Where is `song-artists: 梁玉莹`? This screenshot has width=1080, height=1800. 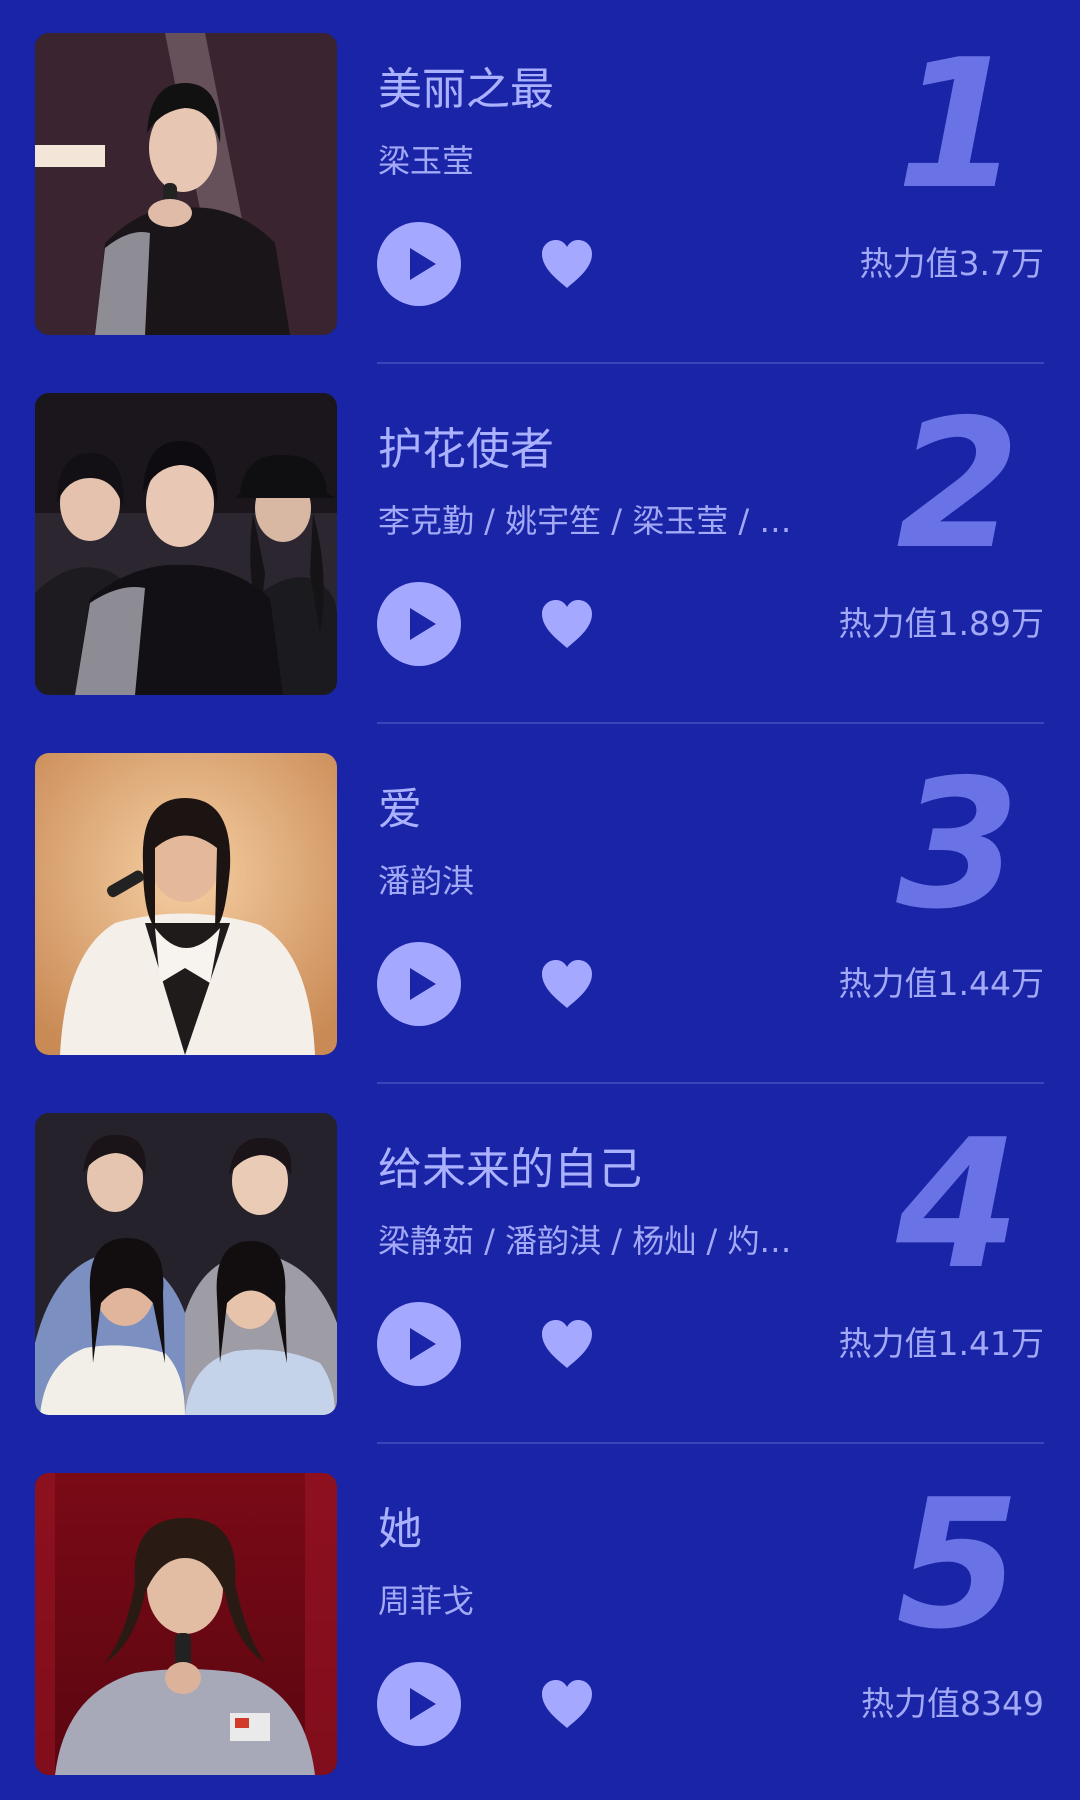
song-artists: 梁玉莹 is located at coordinates (426, 161).